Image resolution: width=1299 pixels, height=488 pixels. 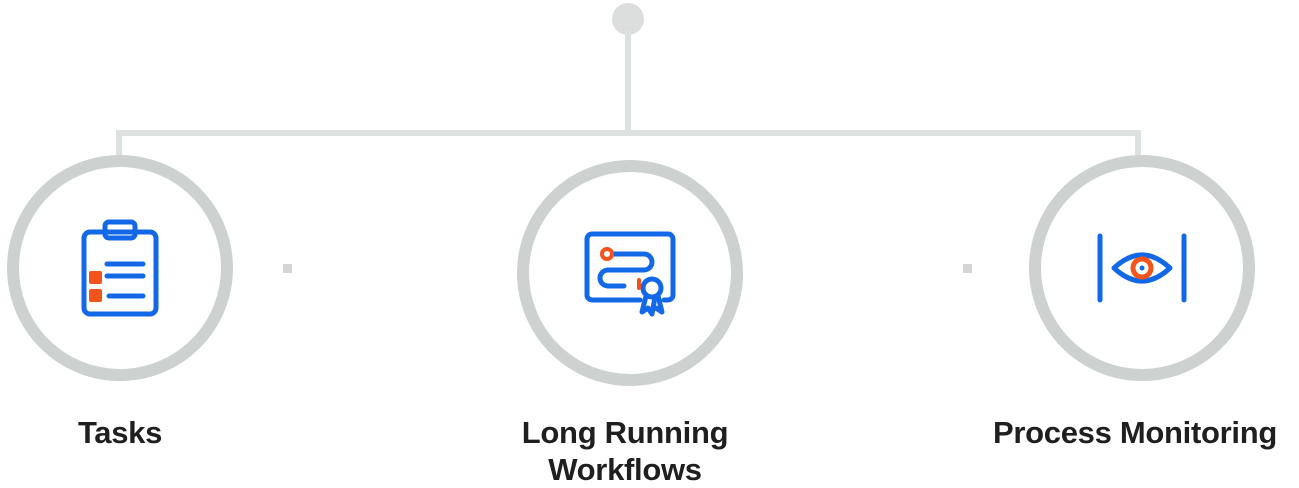 I want to click on root-connector-line, so click(x=628, y=83).